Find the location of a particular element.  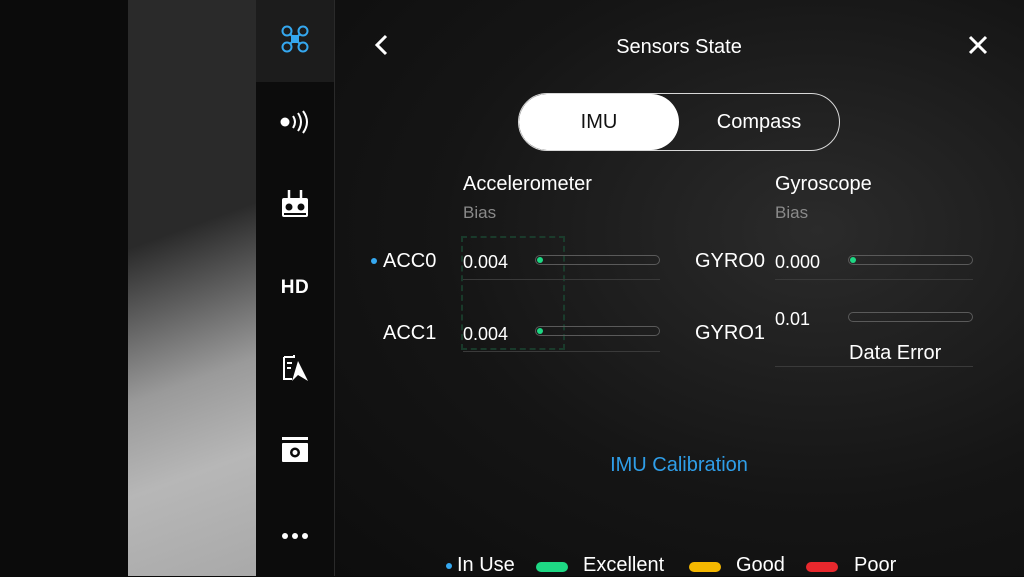

drone-icon is located at coordinates (295, 41).